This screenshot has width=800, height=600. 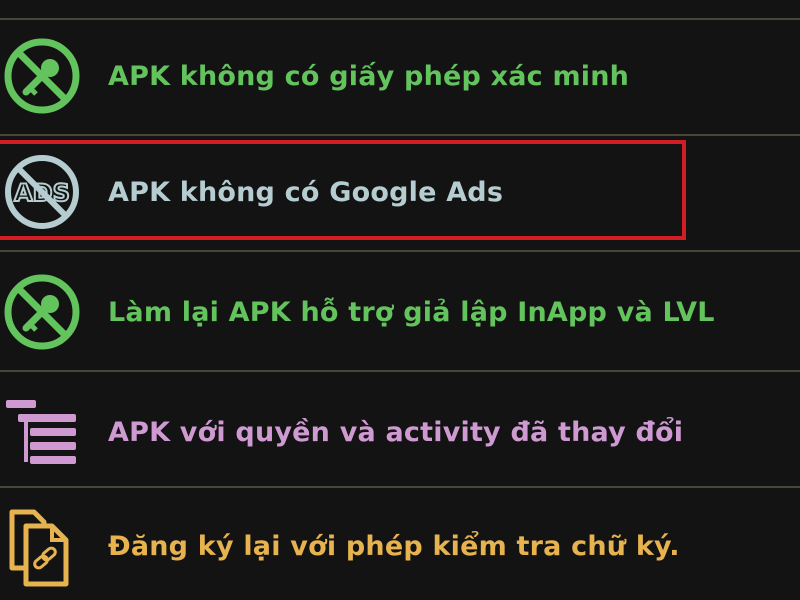 What do you see at coordinates (42, 192) in the screenshot?
I see `no-ads-icon: ADS` at bounding box center [42, 192].